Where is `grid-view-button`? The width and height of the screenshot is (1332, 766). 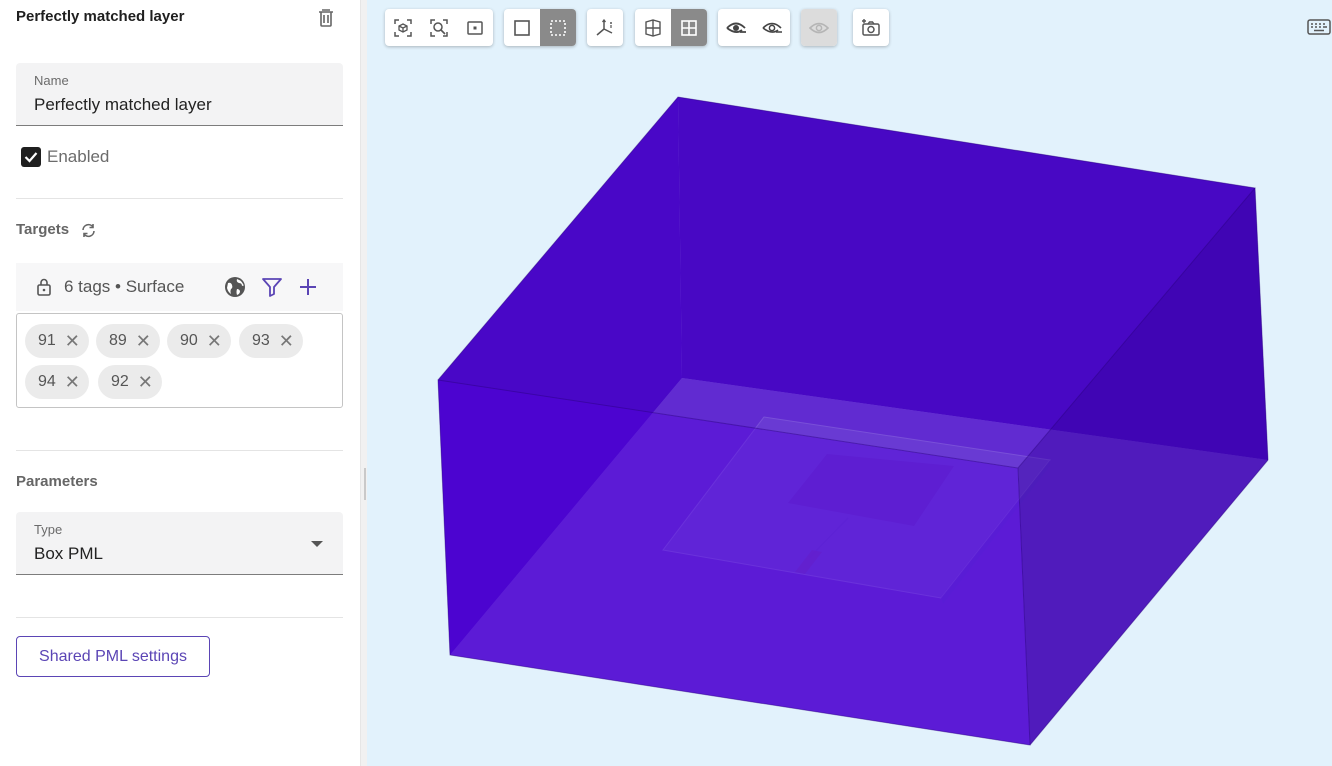 grid-view-button is located at coordinates (689, 27).